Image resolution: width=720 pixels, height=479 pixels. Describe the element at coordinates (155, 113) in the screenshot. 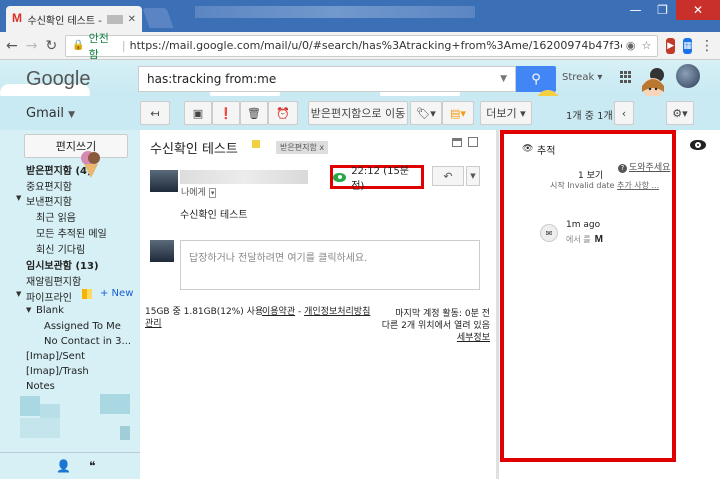

I see `back-to-list-button: ↤` at that location.